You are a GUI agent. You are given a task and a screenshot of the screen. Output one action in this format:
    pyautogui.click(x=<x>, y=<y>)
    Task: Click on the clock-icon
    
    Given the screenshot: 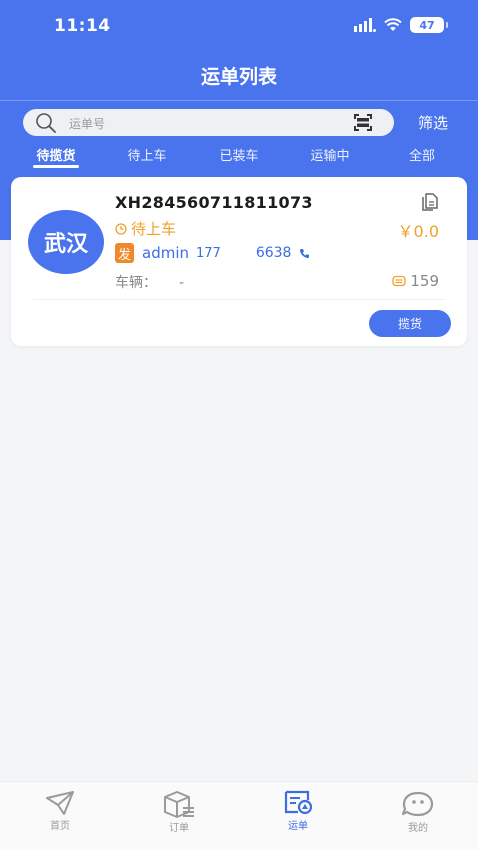 What is the action you would take?
    pyautogui.click(x=121, y=228)
    